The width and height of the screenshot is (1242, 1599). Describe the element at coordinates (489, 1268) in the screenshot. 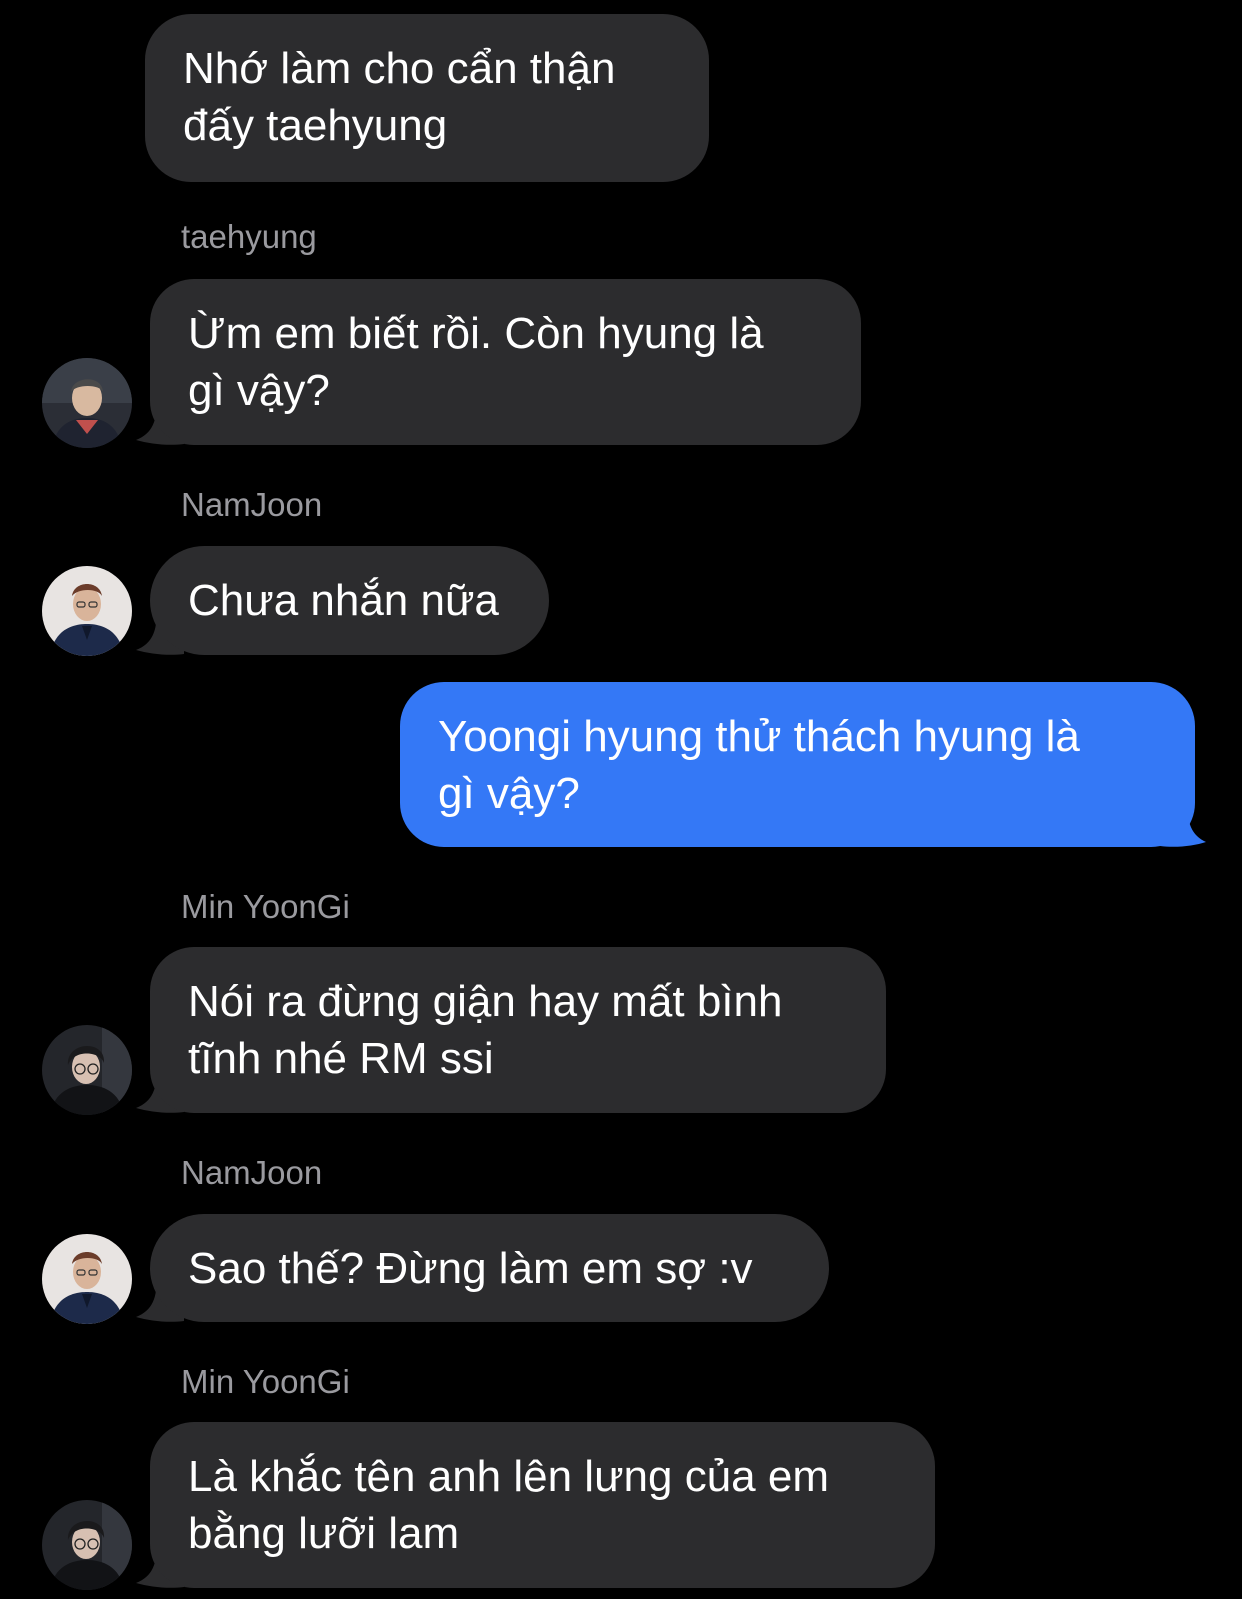

I see `message-bubble-incoming: Sao thế? Đừng làm em sợ :v` at that location.